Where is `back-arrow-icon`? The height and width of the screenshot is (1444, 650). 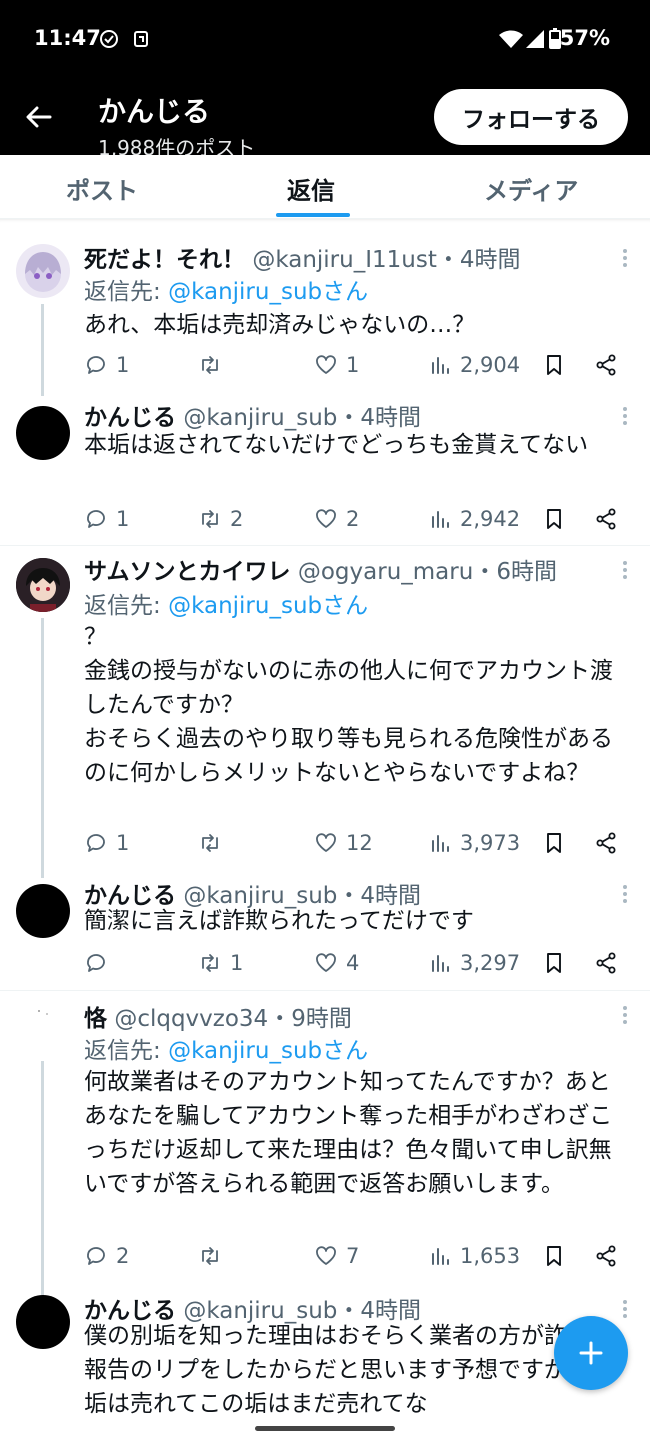
back-arrow-icon is located at coordinates (39, 117).